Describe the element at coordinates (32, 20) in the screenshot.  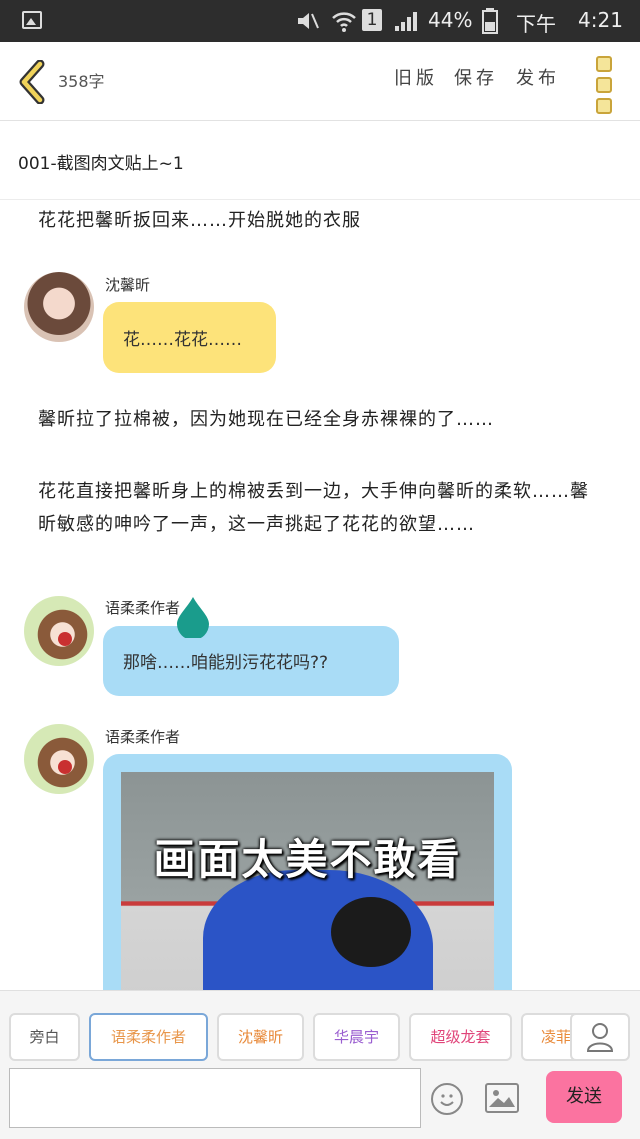
I see `gallery-icon` at that location.